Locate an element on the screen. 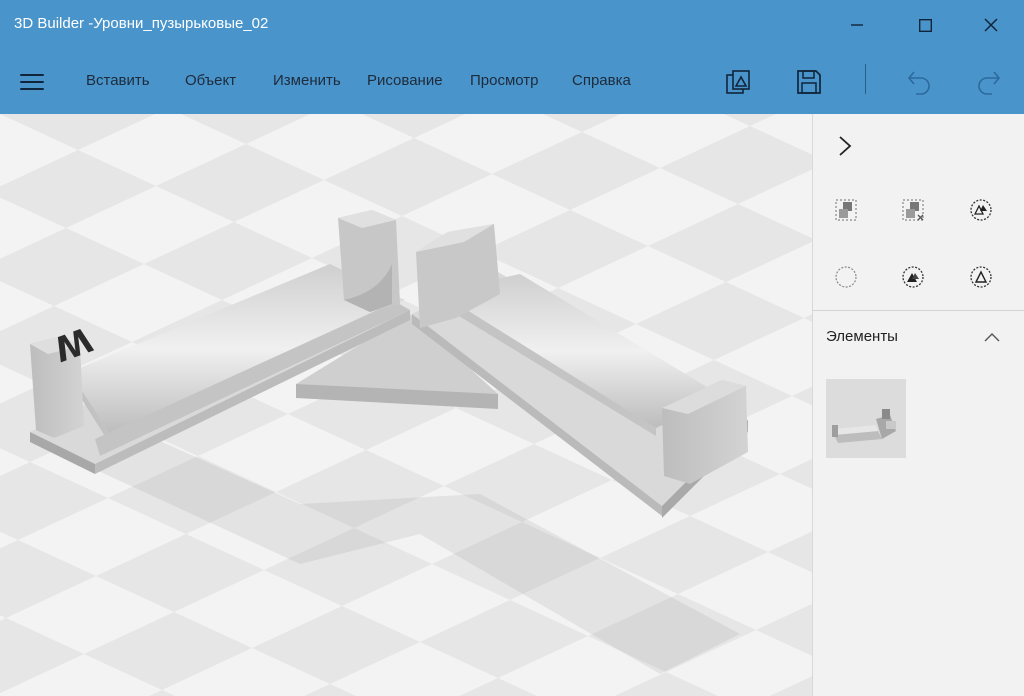  merge-button is located at coordinates (981, 210).